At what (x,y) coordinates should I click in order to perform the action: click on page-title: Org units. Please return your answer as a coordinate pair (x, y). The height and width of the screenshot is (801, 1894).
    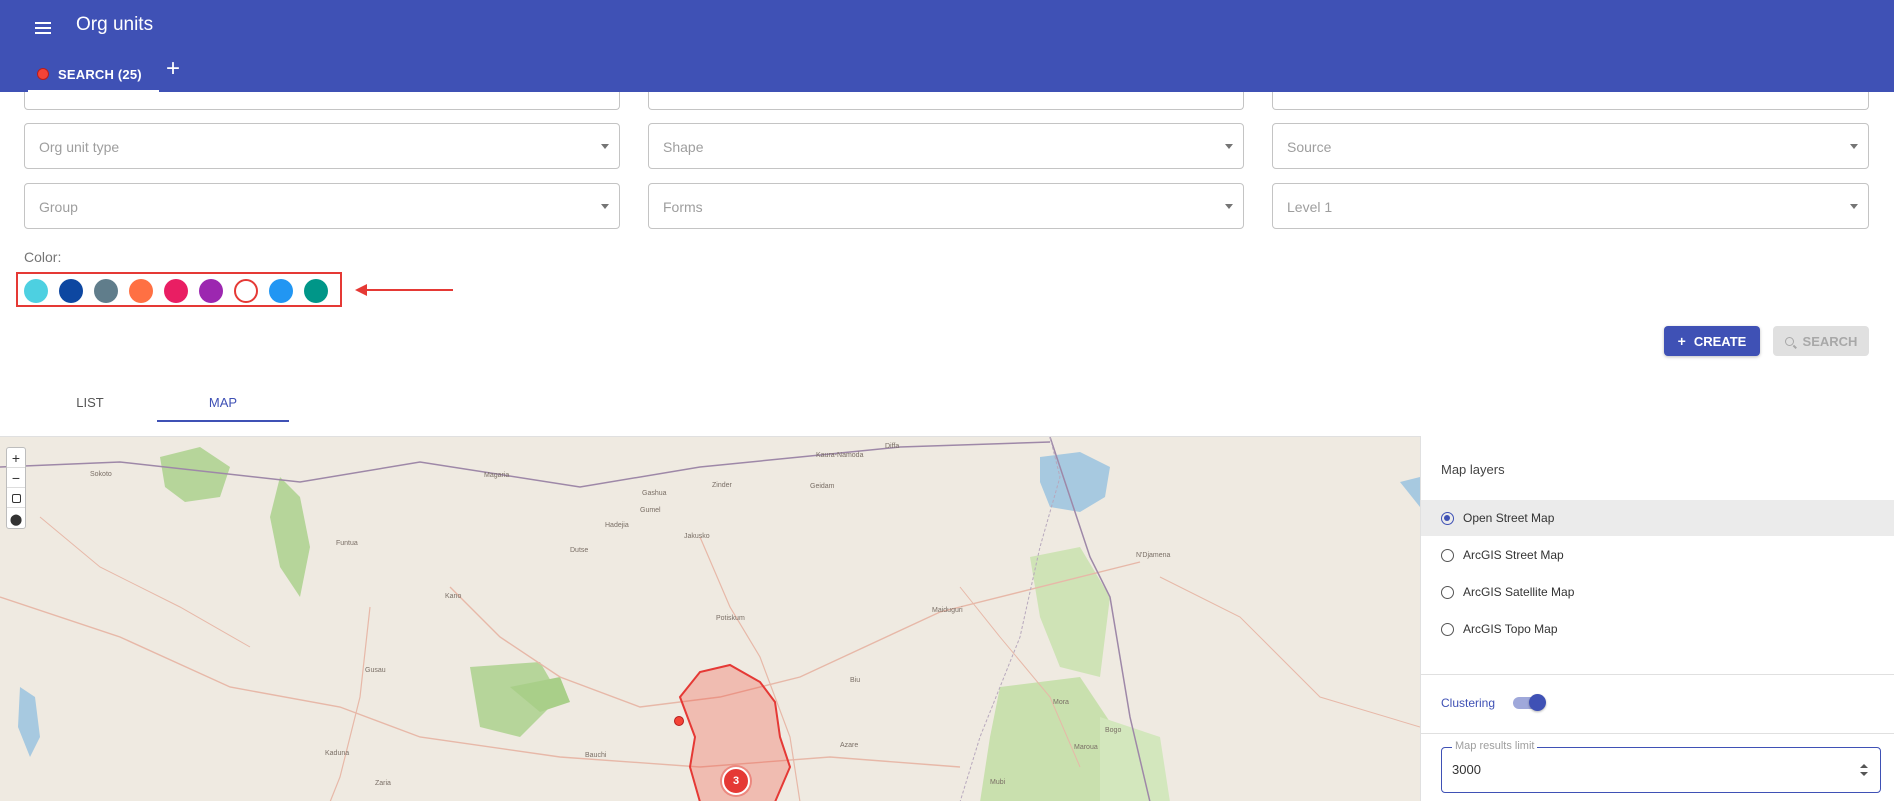
    Looking at the image, I should click on (115, 24).